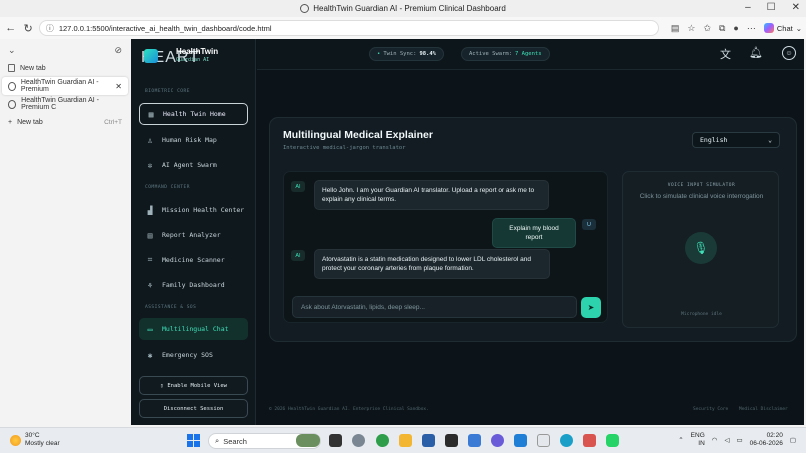 The height and width of the screenshot is (453, 806). I want to click on tab-healthtwin-active: HealthTwin Guardian AI - Premium ✕, so click(65, 86).